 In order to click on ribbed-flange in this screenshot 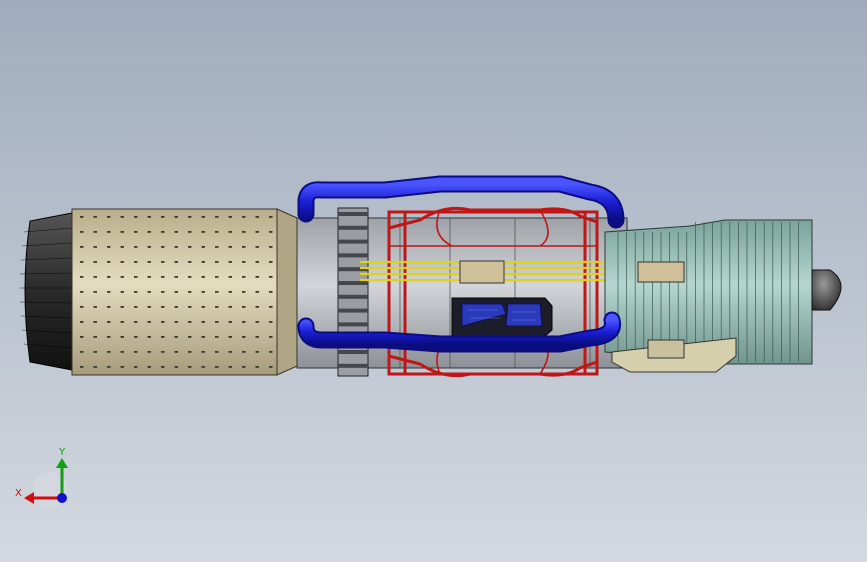, I will do `click(353, 292)`.